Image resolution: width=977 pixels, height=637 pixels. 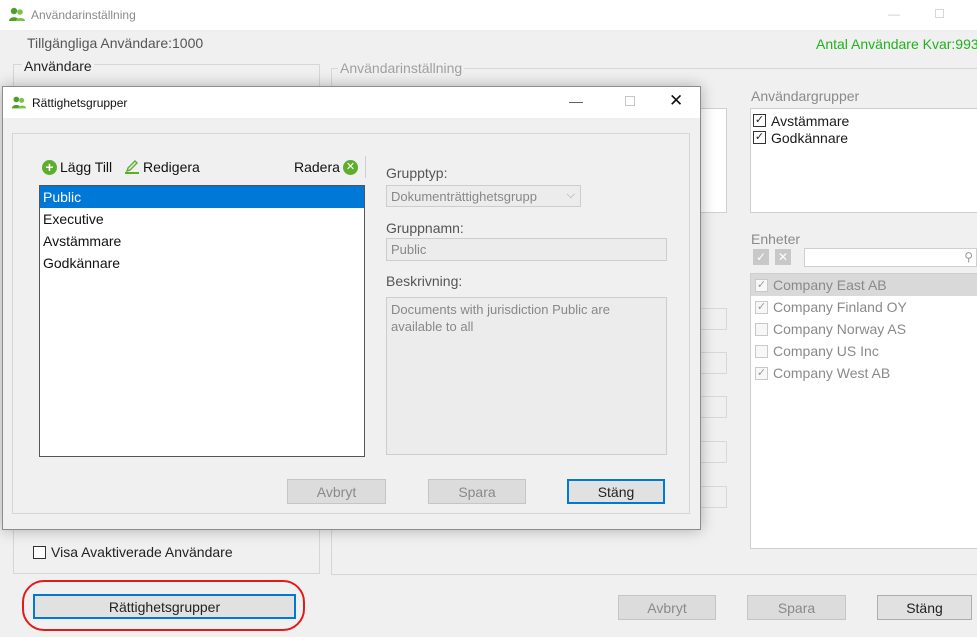 I want to click on group-list: Public Executive Avstämmare Godkännare, so click(x=202, y=321).